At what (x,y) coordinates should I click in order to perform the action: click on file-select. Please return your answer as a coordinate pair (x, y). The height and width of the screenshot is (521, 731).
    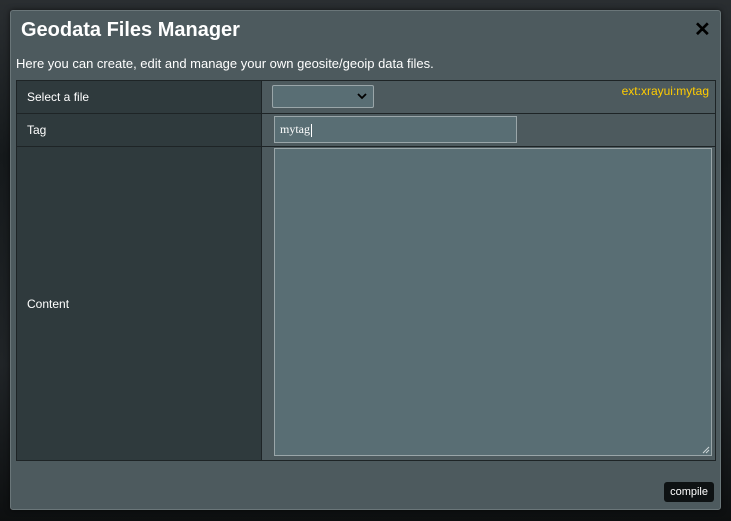
    Looking at the image, I should click on (323, 96).